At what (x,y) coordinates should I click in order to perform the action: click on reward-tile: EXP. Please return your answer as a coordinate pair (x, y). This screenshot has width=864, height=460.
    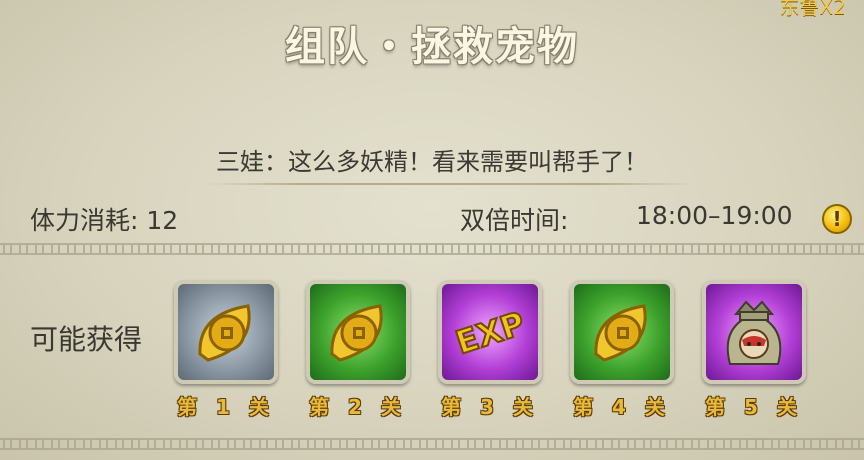
    Looking at the image, I should click on (490, 332).